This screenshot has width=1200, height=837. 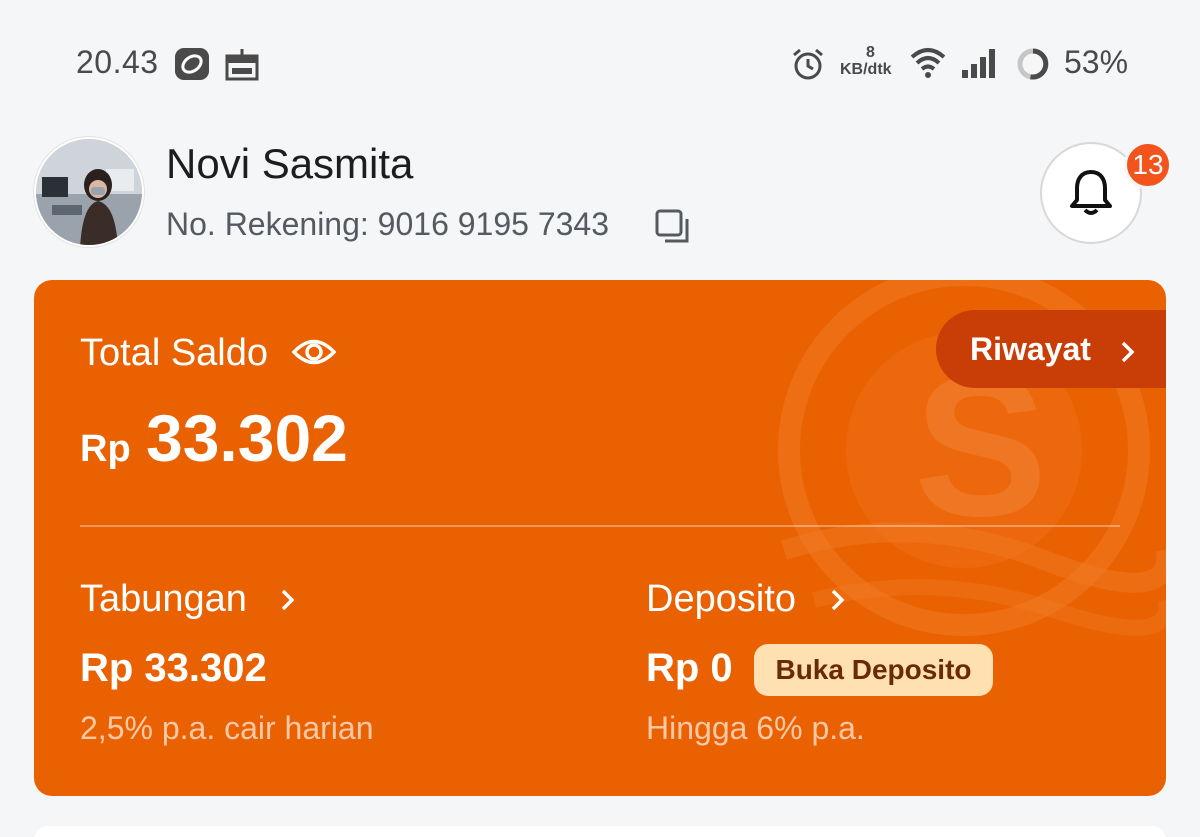 I want to click on eye-icon, so click(x=314, y=352).